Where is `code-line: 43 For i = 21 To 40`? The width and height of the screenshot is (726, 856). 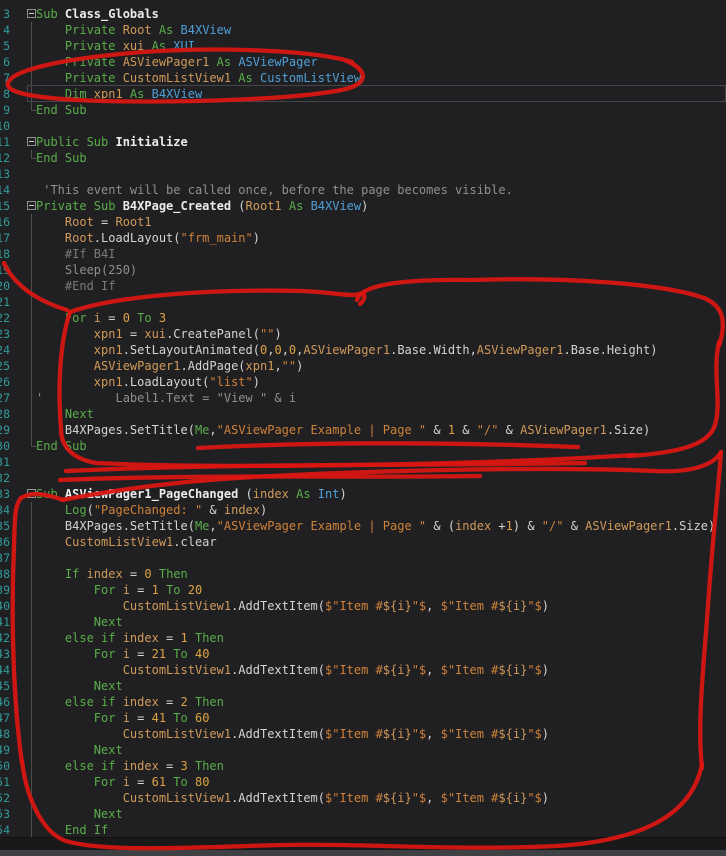 code-line: 43 For i = 21 To 40 is located at coordinates (363, 654).